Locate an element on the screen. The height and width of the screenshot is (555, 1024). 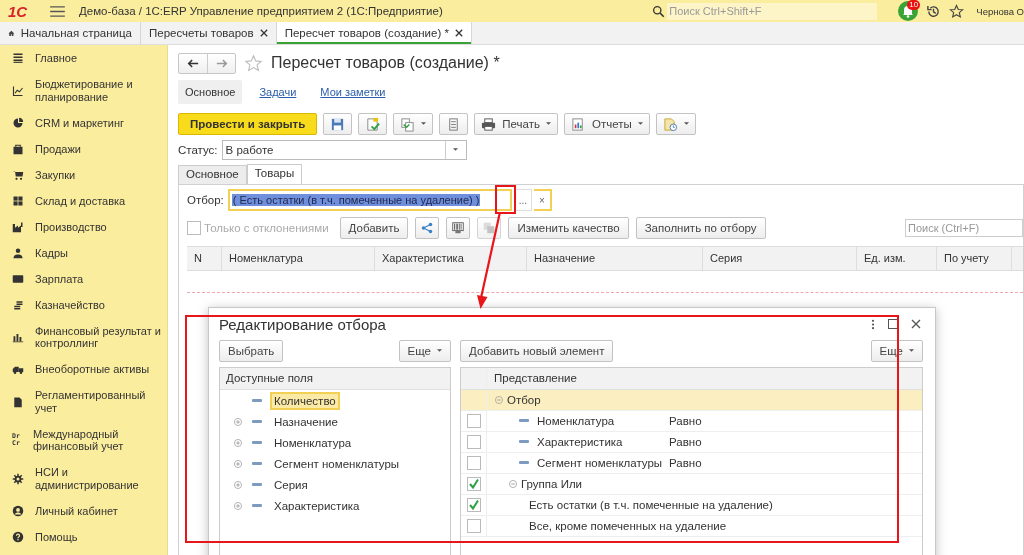
post-and-close-button: Провести и закрыть is located at coordinates (248, 124).